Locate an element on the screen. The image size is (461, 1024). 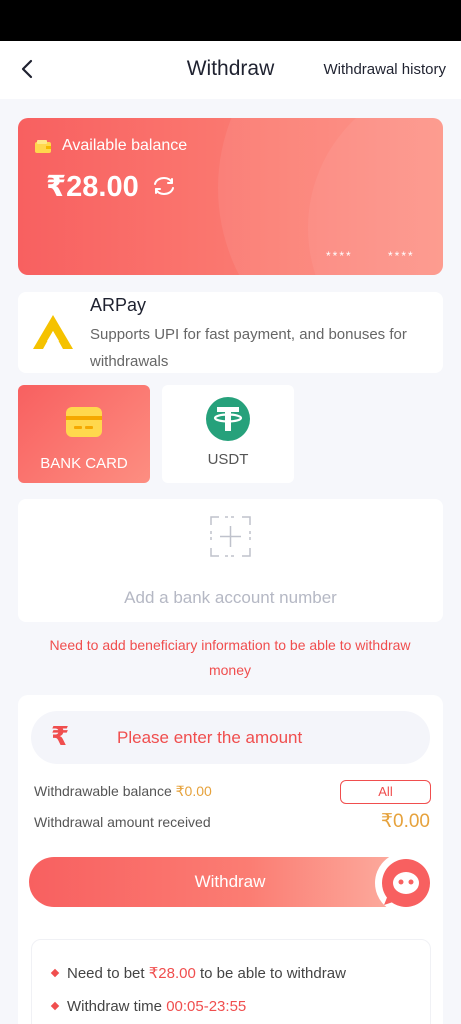
status-bar is located at coordinates (230, 20).